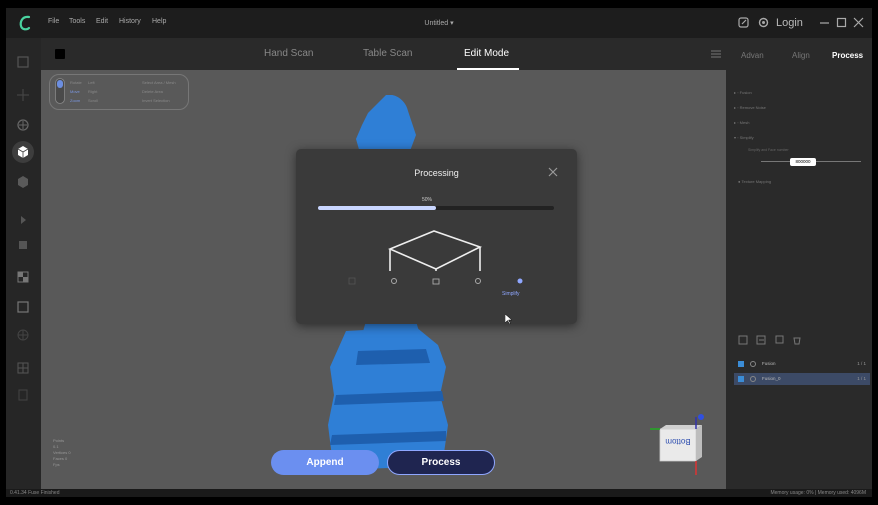 This screenshot has width=878, height=505. I want to click on sparkle-icon, so click(23, 95).